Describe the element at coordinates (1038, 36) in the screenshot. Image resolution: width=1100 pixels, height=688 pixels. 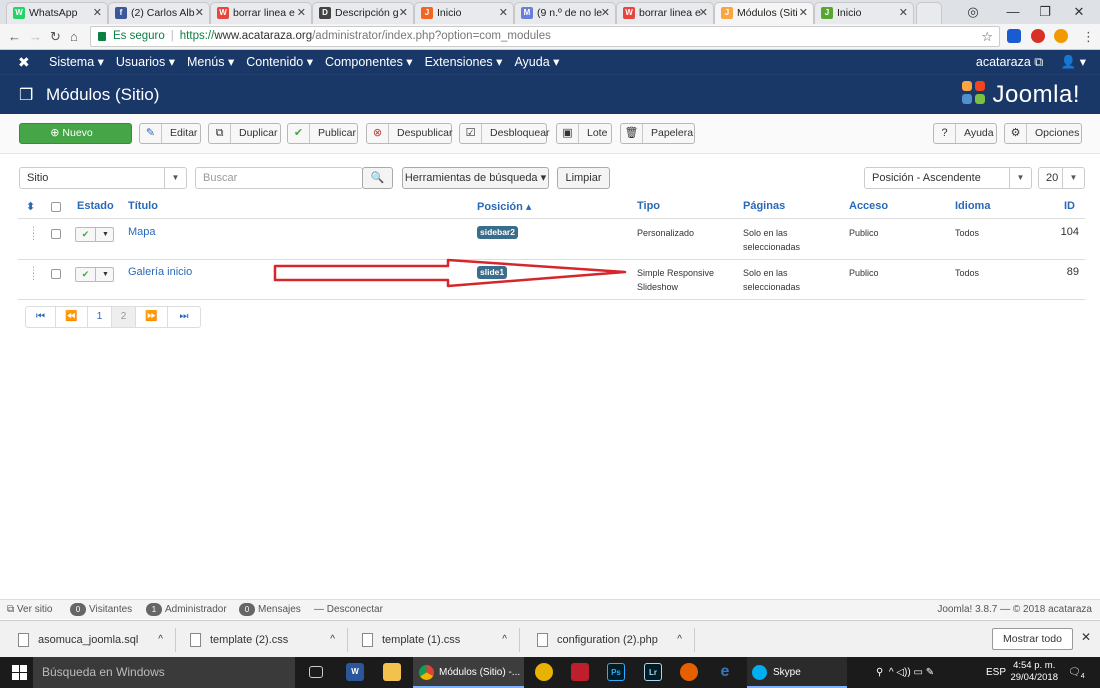
I see `extension-red-icon` at that location.